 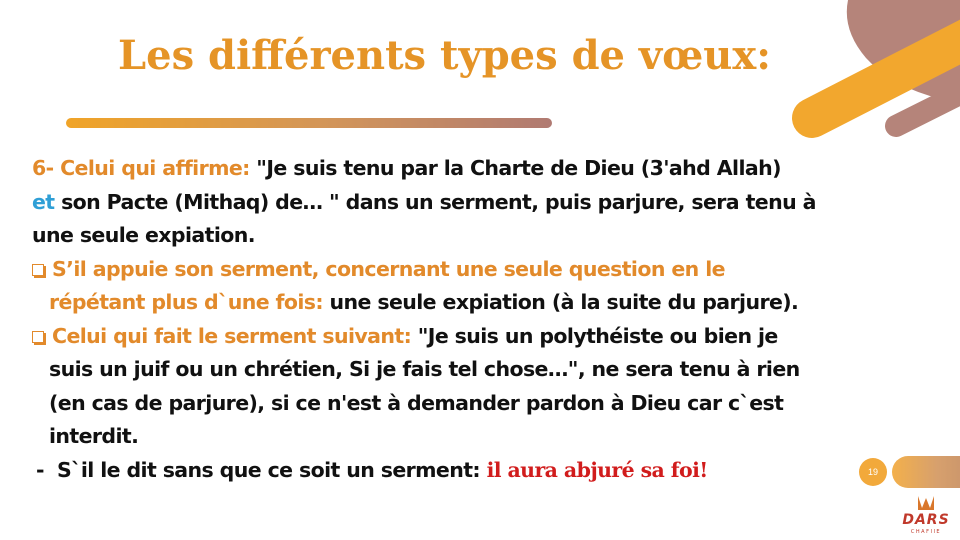 What do you see at coordinates (444, 55) in the screenshot?
I see `slide-title: Les différents types de vœux:` at bounding box center [444, 55].